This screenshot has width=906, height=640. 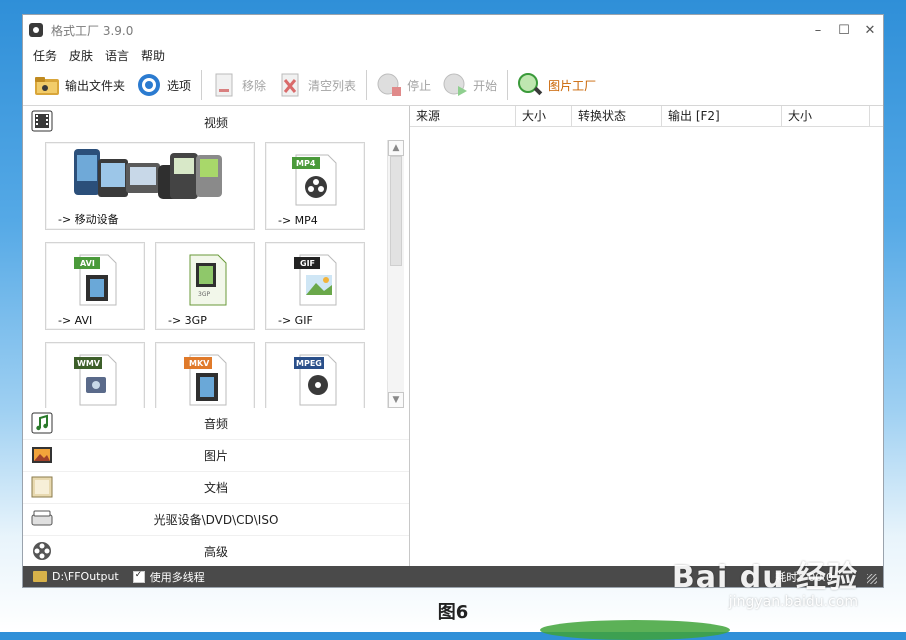 I want to click on column-status: 转换状态, so click(x=617, y=116).